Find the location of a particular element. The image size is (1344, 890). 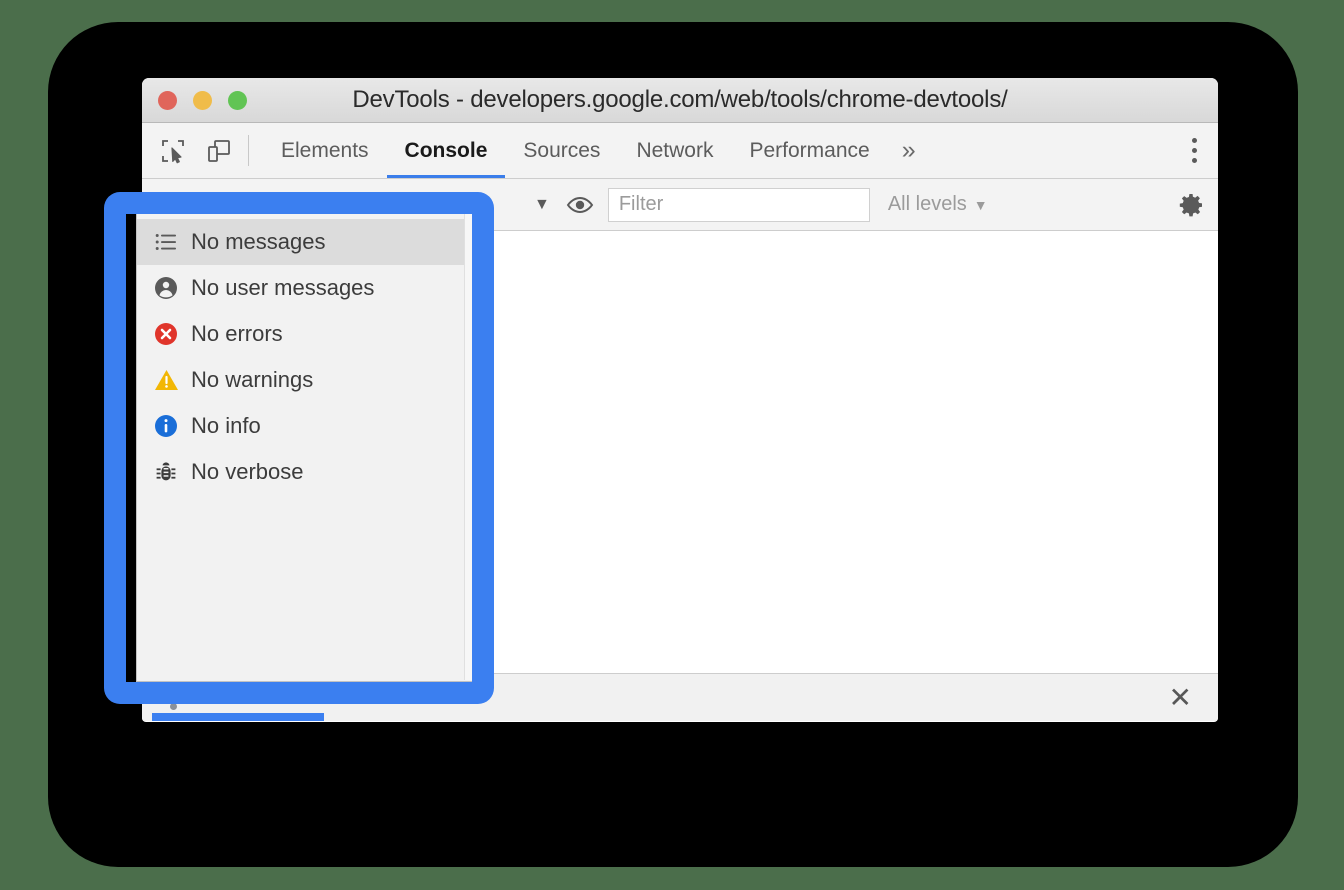

tab-elements: Elements is located at coordinates (325, 150).